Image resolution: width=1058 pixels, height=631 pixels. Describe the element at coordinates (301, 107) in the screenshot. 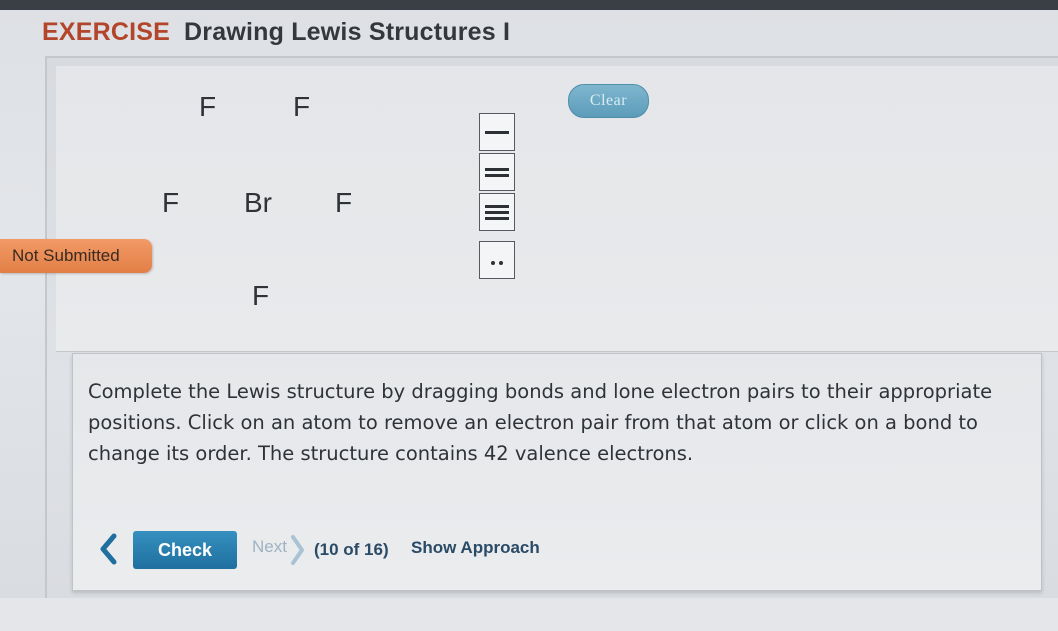

I see `atom-f-top-right: F` at that location.